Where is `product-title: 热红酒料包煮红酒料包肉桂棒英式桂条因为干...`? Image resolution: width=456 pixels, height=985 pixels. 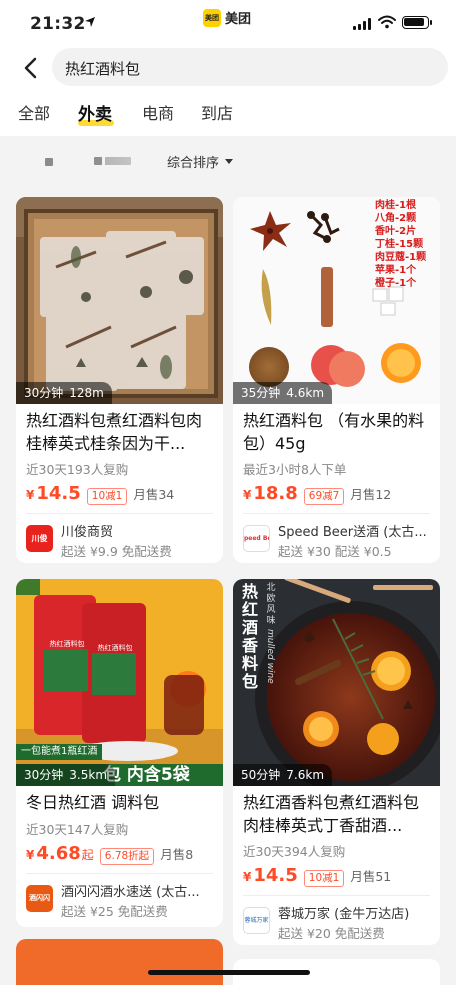
product-title: 热红酒料包煮红酒料包肉桂棒英式桂条因为干... is located at coordinates (114, 432).